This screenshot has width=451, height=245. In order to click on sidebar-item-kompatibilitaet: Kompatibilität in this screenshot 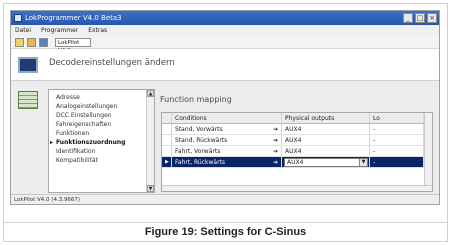, I will do `click(97, 160)`.